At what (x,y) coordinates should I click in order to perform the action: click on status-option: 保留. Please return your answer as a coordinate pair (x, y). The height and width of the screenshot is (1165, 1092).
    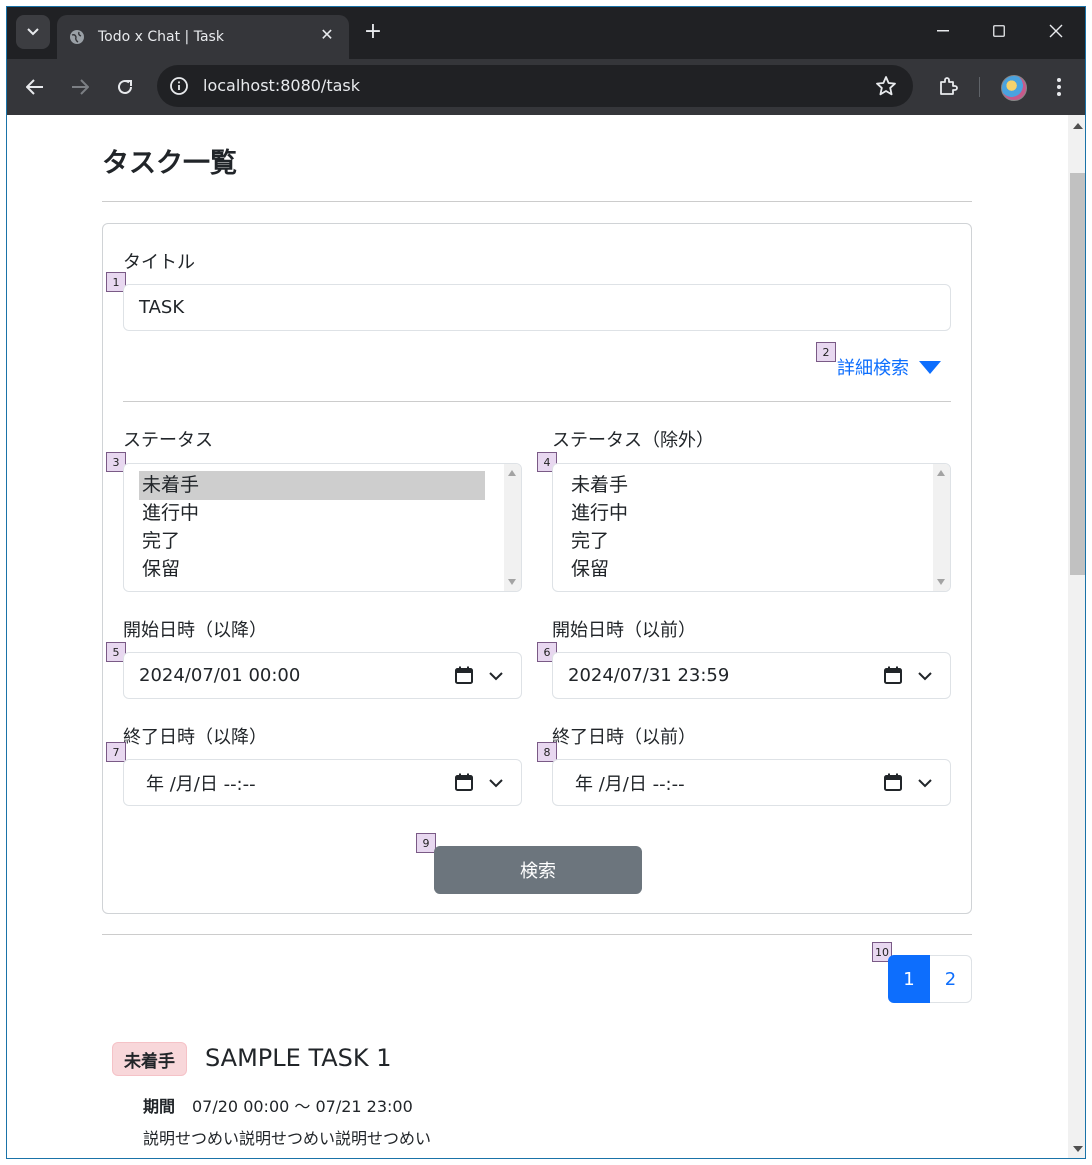
    Looking at the image, I should click on (159, 569).